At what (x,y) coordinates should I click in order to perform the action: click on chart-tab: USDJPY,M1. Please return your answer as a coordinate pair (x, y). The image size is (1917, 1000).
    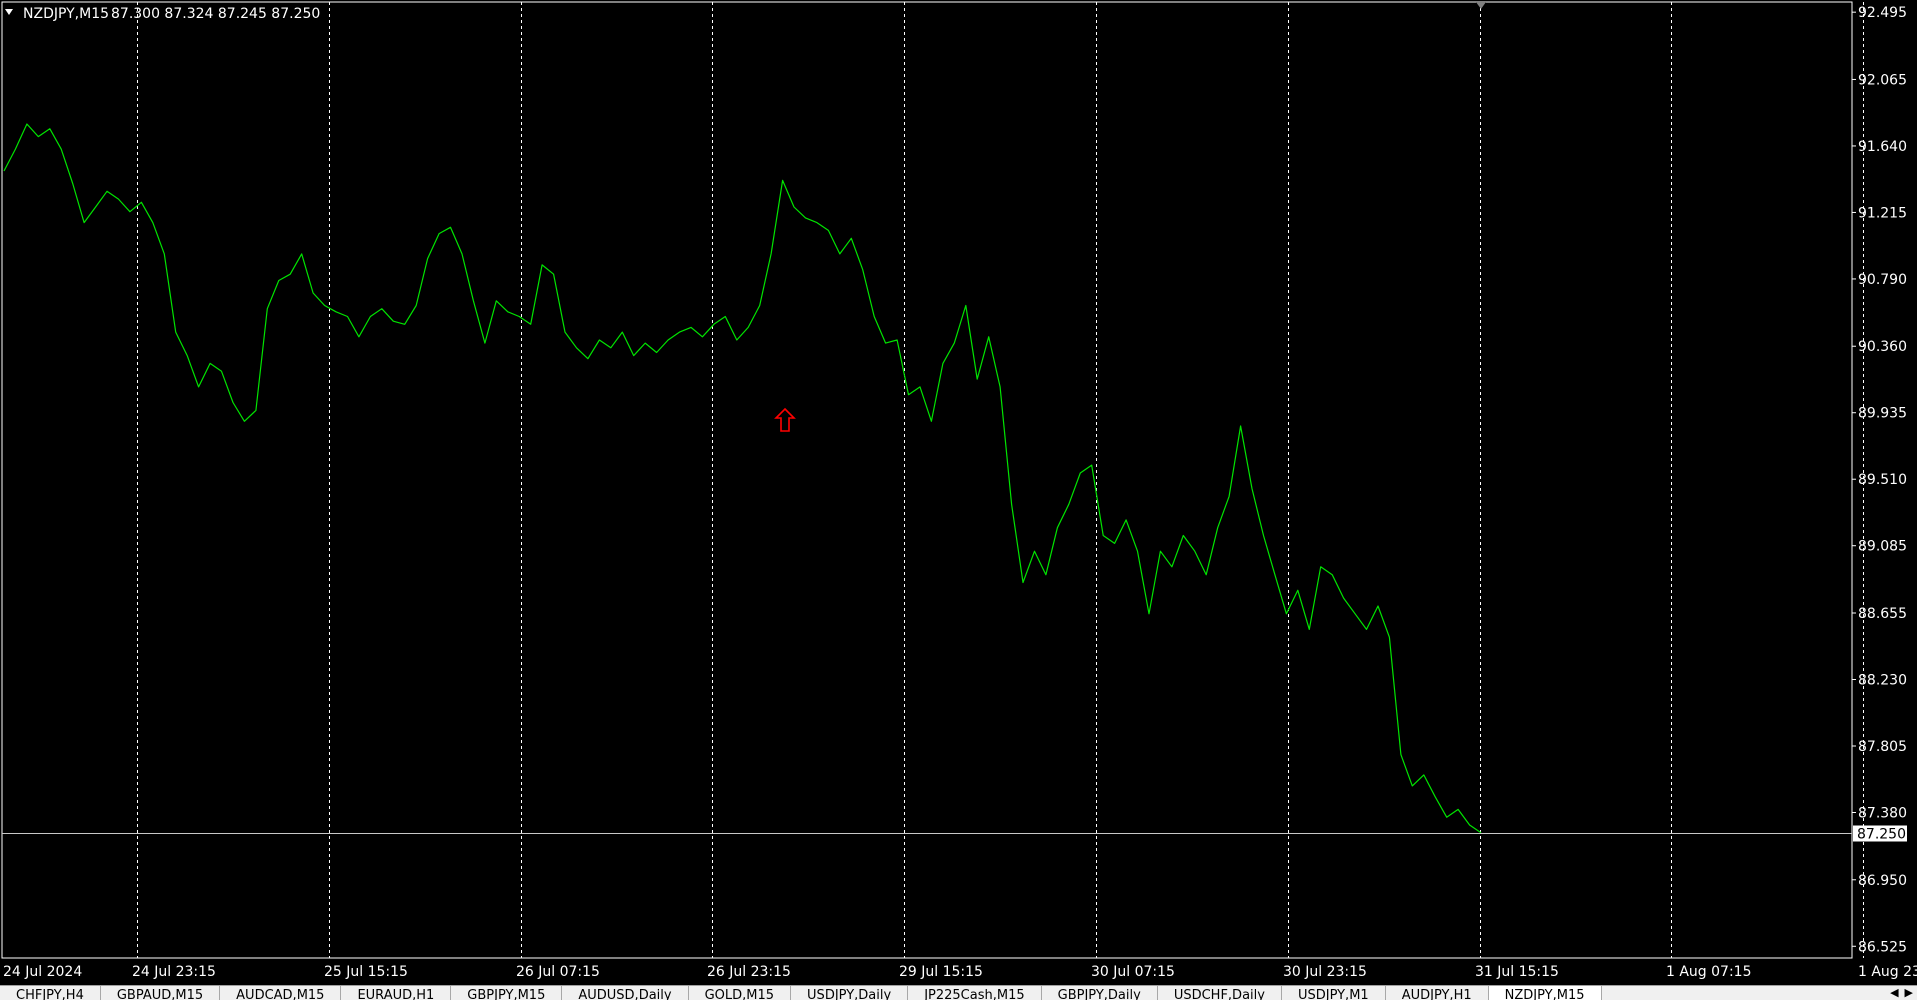
    Looking at the image, I should click on (1334, 993).